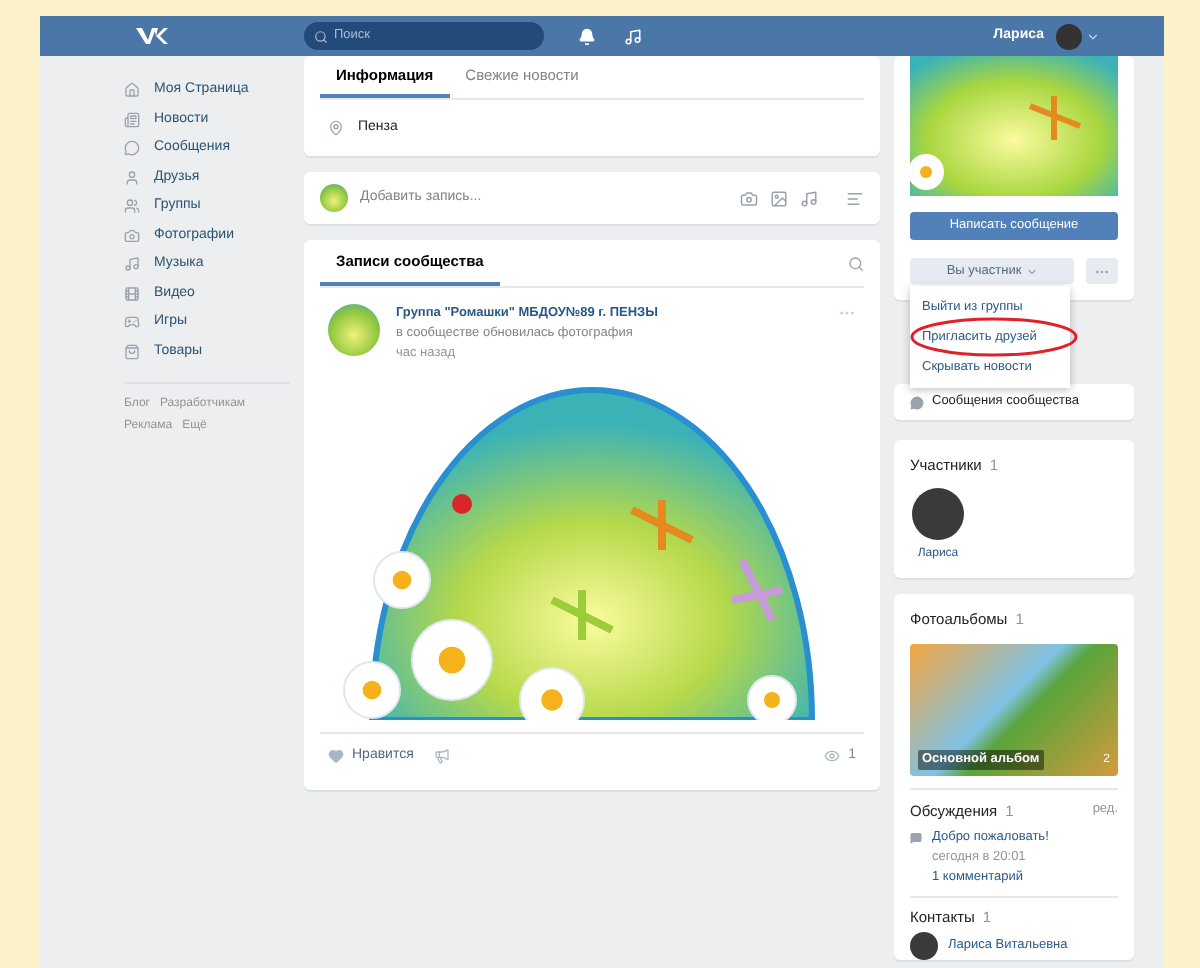 This screenshot has height=968, width=1200. I want to click on more-button, so click(1102, 271).